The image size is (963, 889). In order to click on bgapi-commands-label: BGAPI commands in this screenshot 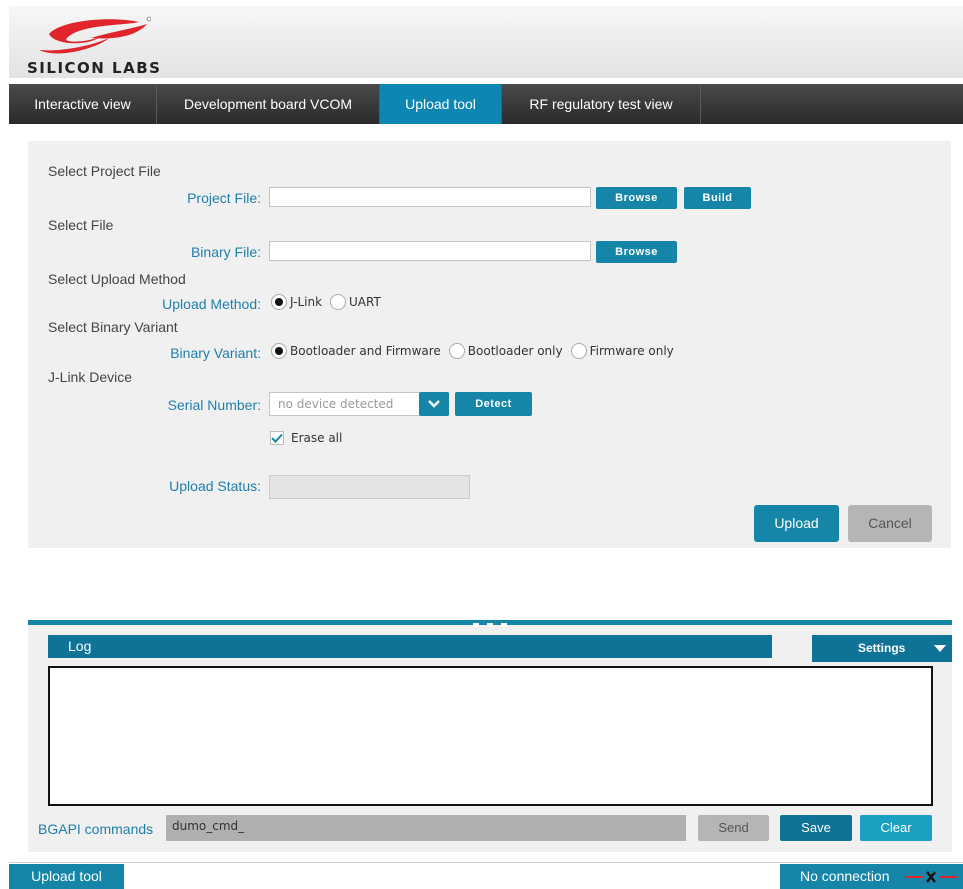, I will do `click(96, 829)`.